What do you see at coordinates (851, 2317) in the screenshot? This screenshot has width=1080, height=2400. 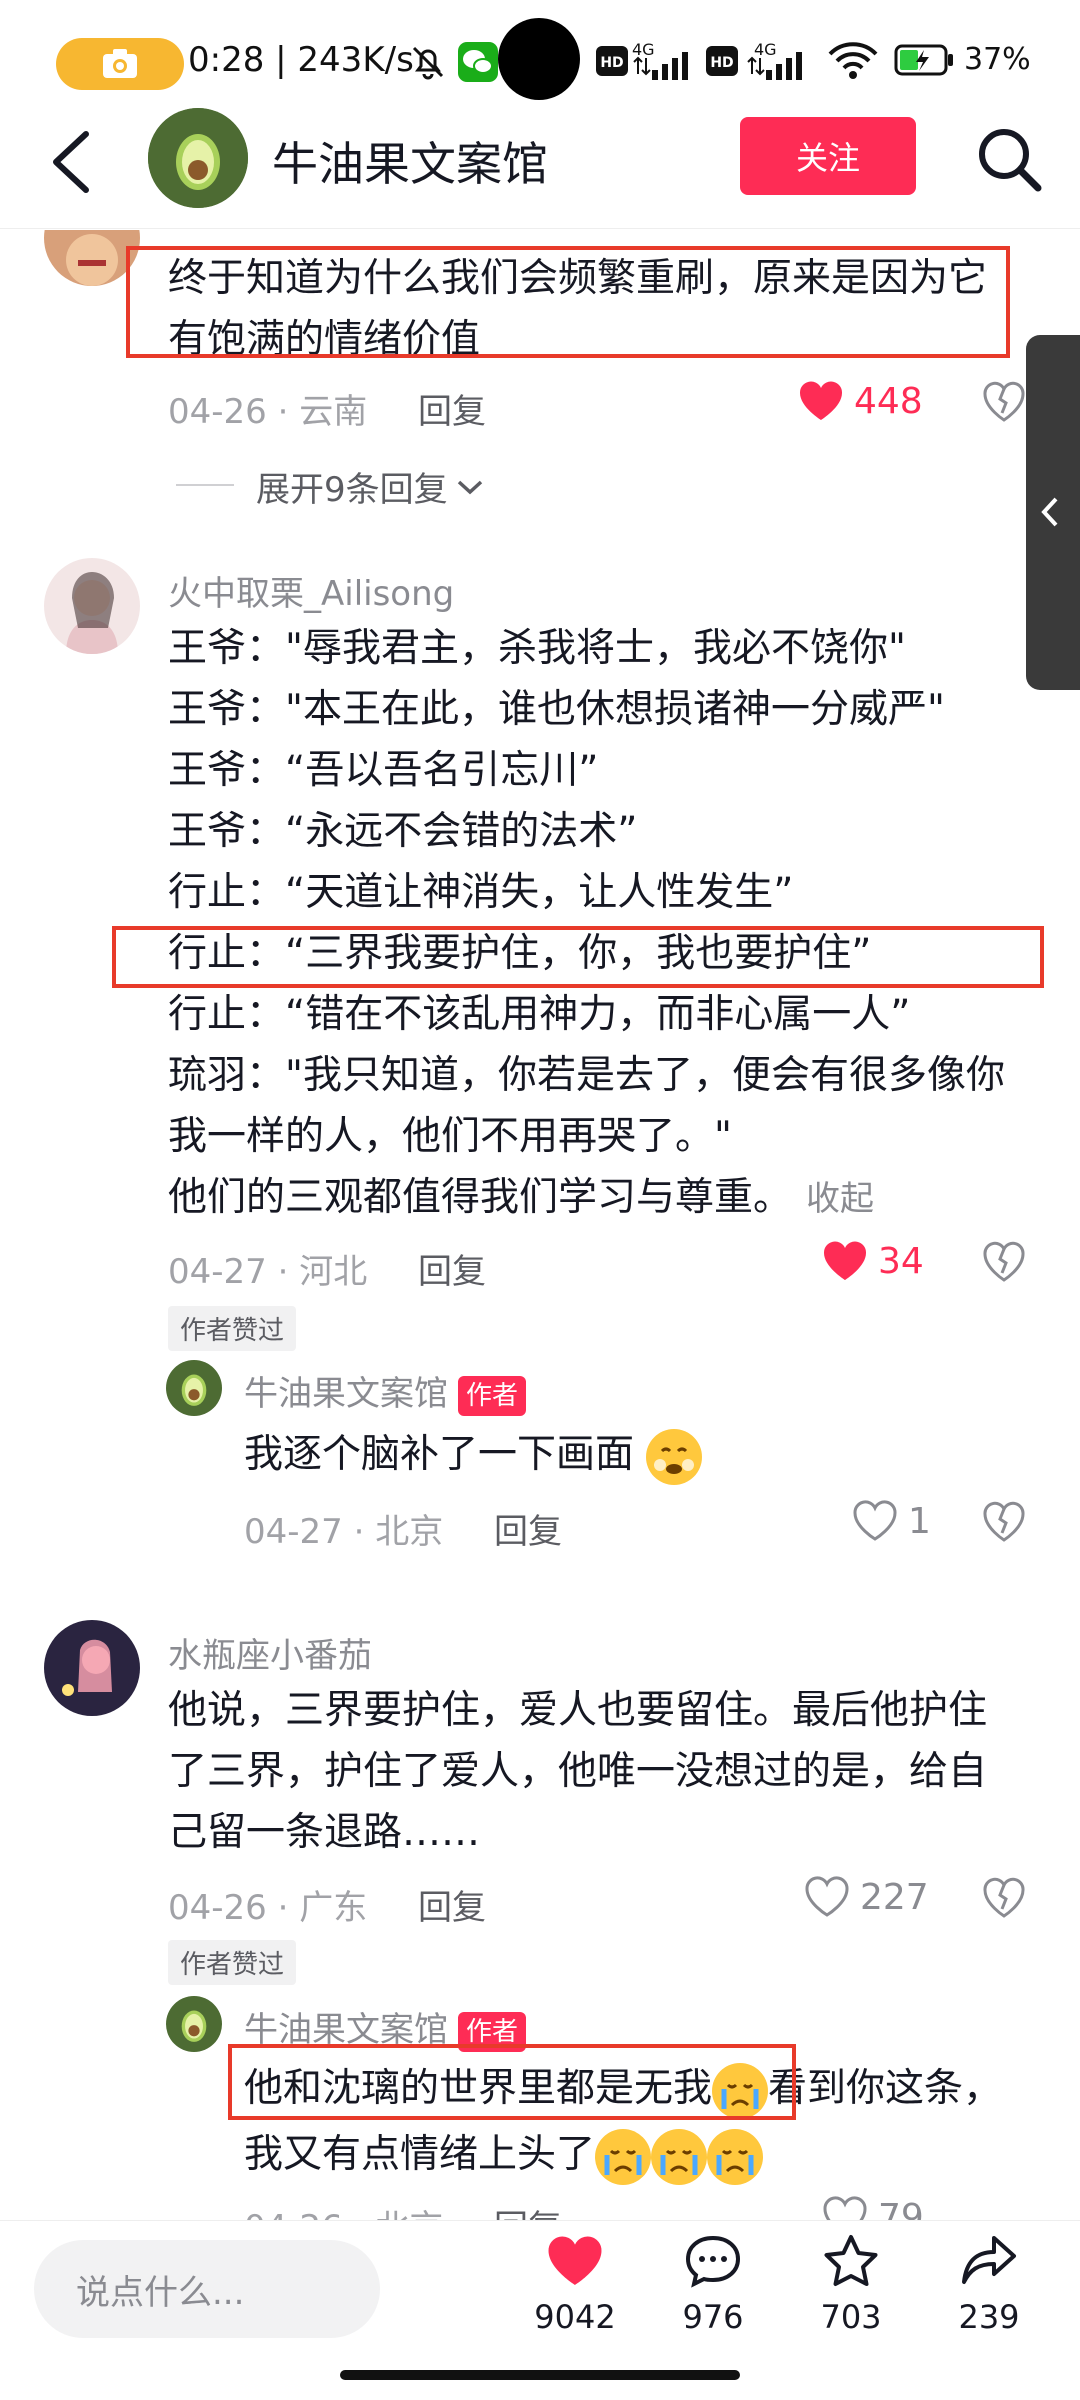 I see `favorite-total: 703` at bounding box center [851, 2317].